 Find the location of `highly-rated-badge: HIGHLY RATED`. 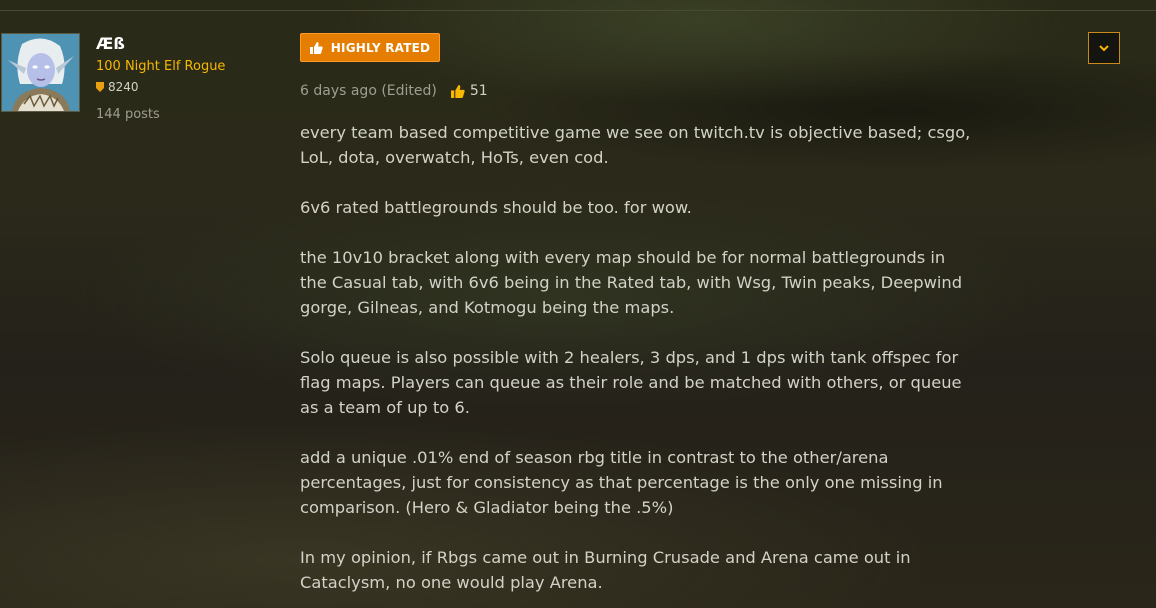

highly-rated-badge: HIGHLY RATED is located at coordinates (370, 47).